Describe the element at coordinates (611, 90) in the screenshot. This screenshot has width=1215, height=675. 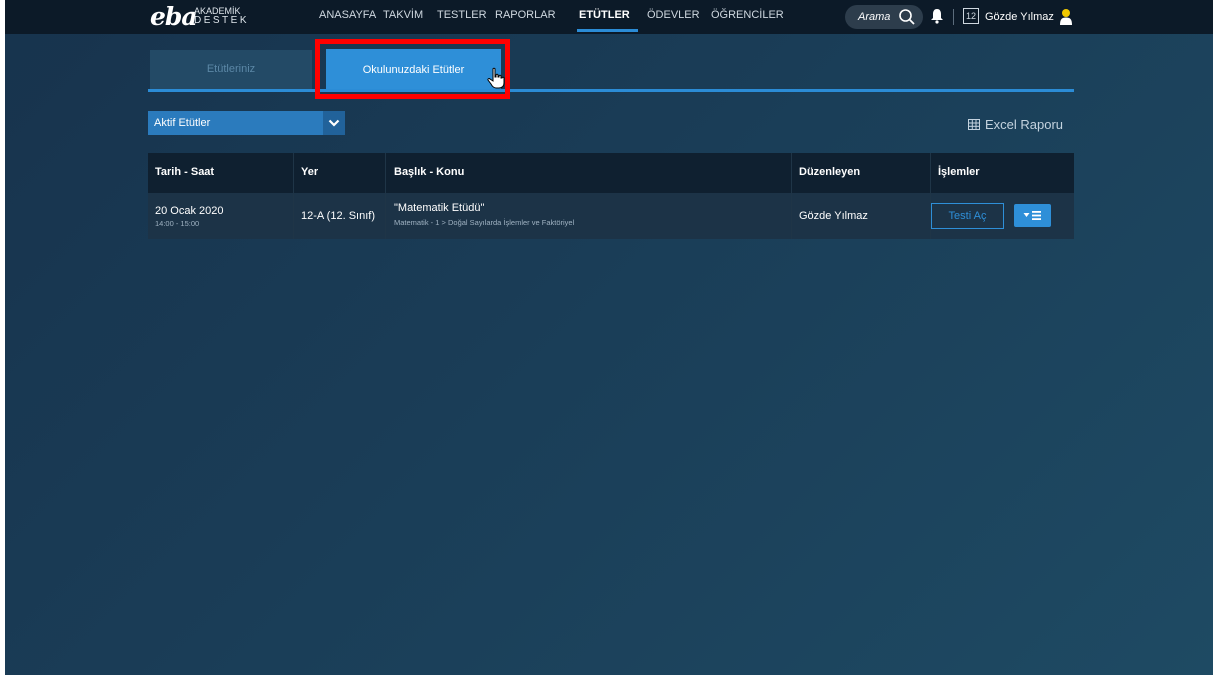
I see `tab-underline` at that location.